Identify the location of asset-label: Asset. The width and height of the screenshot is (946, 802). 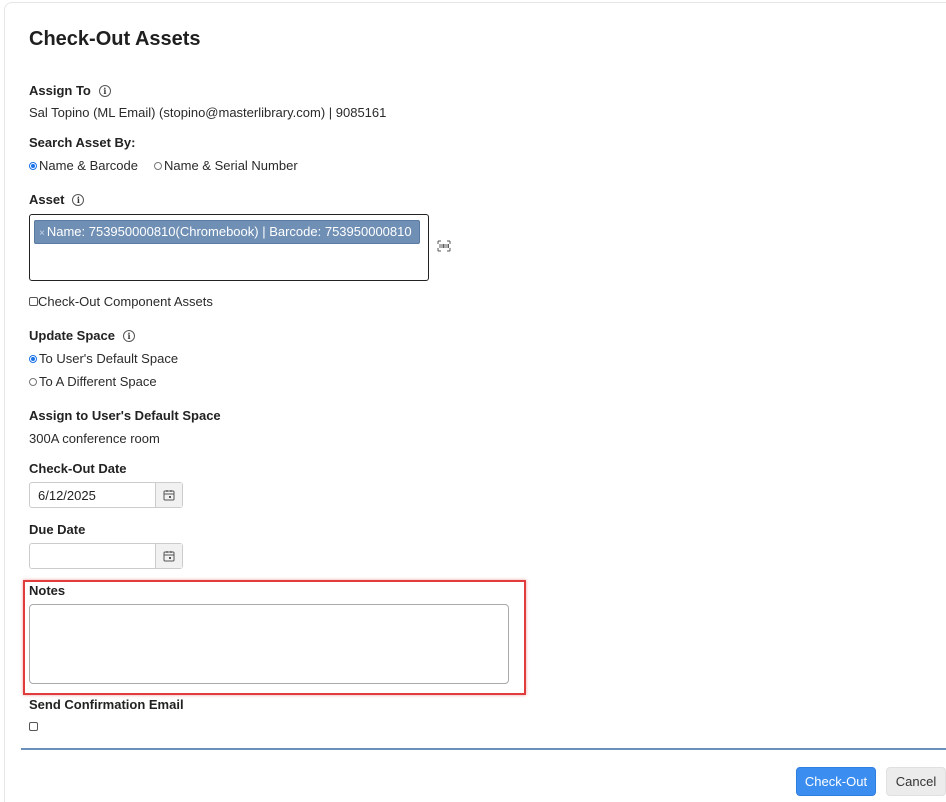
(47, 199).